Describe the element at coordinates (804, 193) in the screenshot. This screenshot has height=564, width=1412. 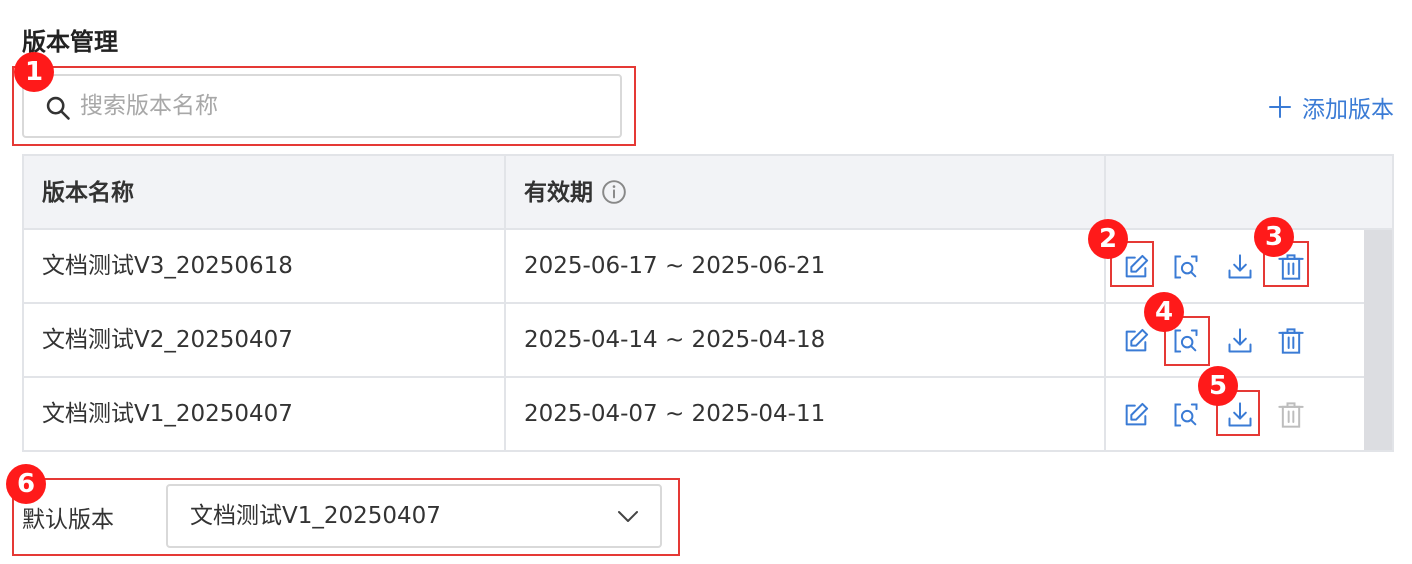
I see `column-header-period: 有效期` at that location.